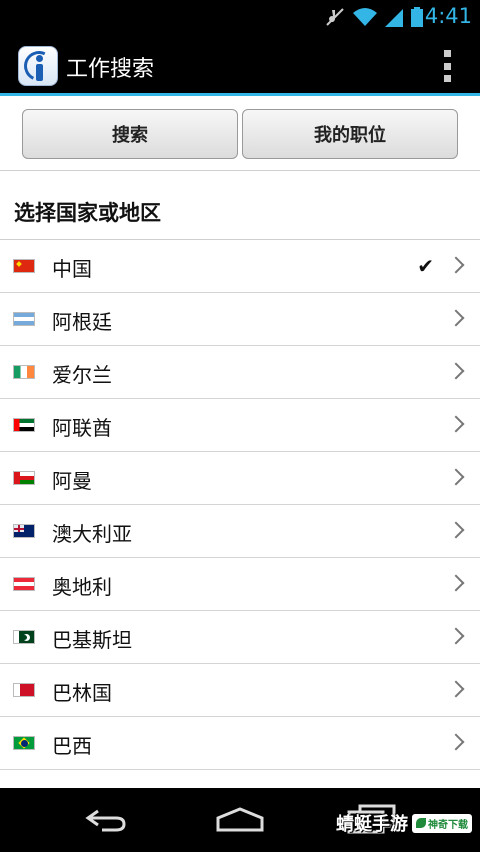 Image resolution: width=480 pixels, height=852 pixels. I want to click on flag-brazil-icon, so click(24, 743).